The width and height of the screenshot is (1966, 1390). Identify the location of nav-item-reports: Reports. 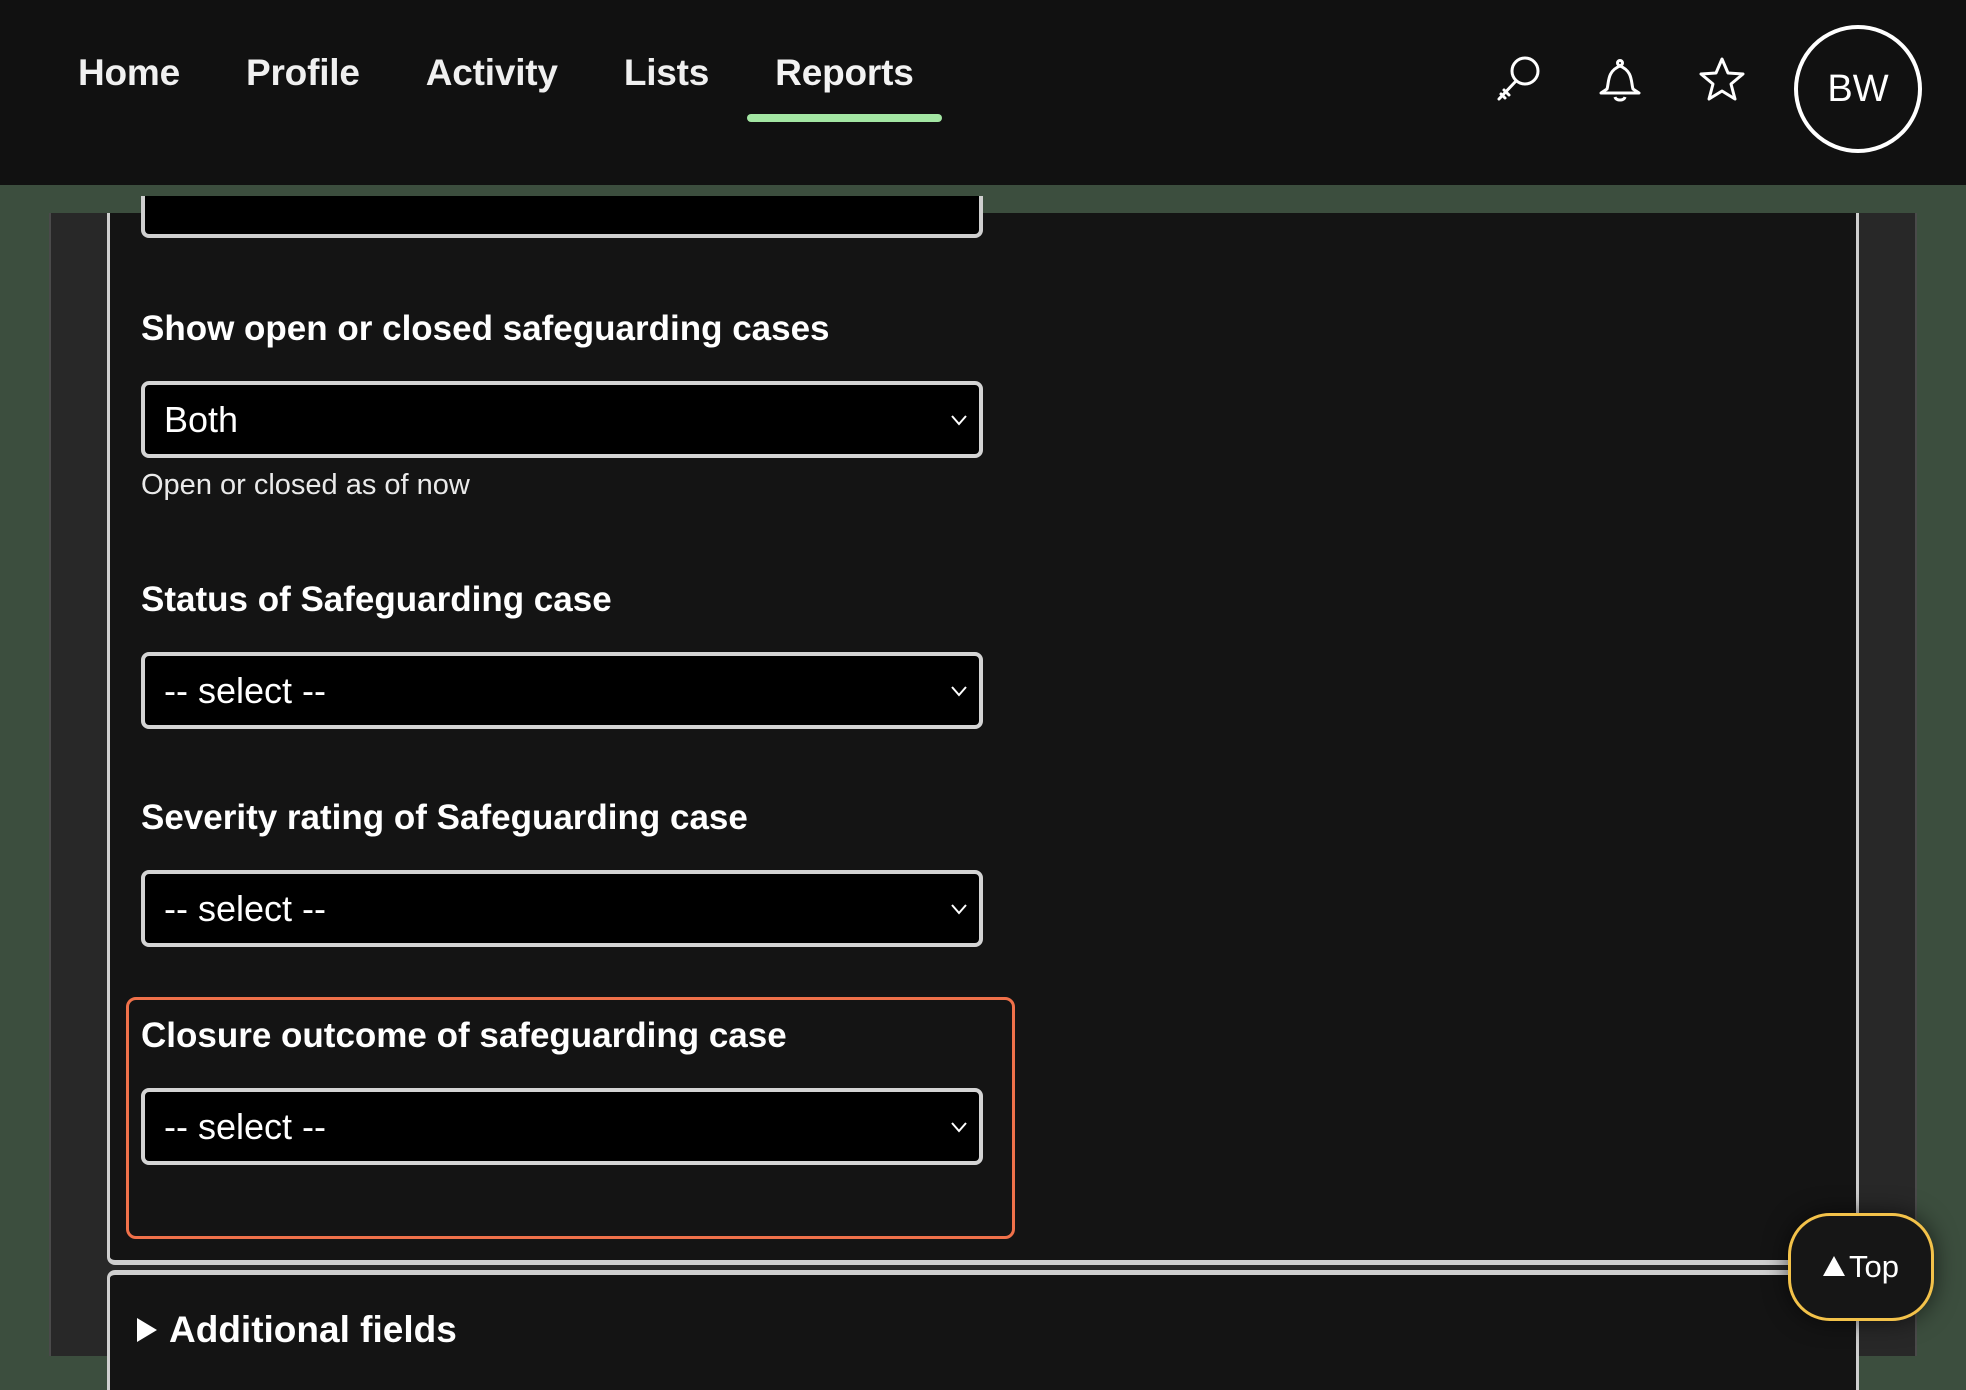
(844, 87).